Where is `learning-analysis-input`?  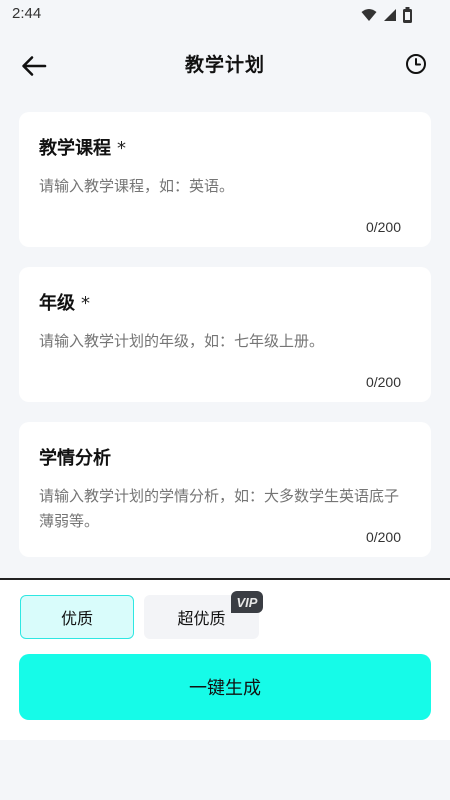
learning-analysis-input is located at coordinates (225, 509).